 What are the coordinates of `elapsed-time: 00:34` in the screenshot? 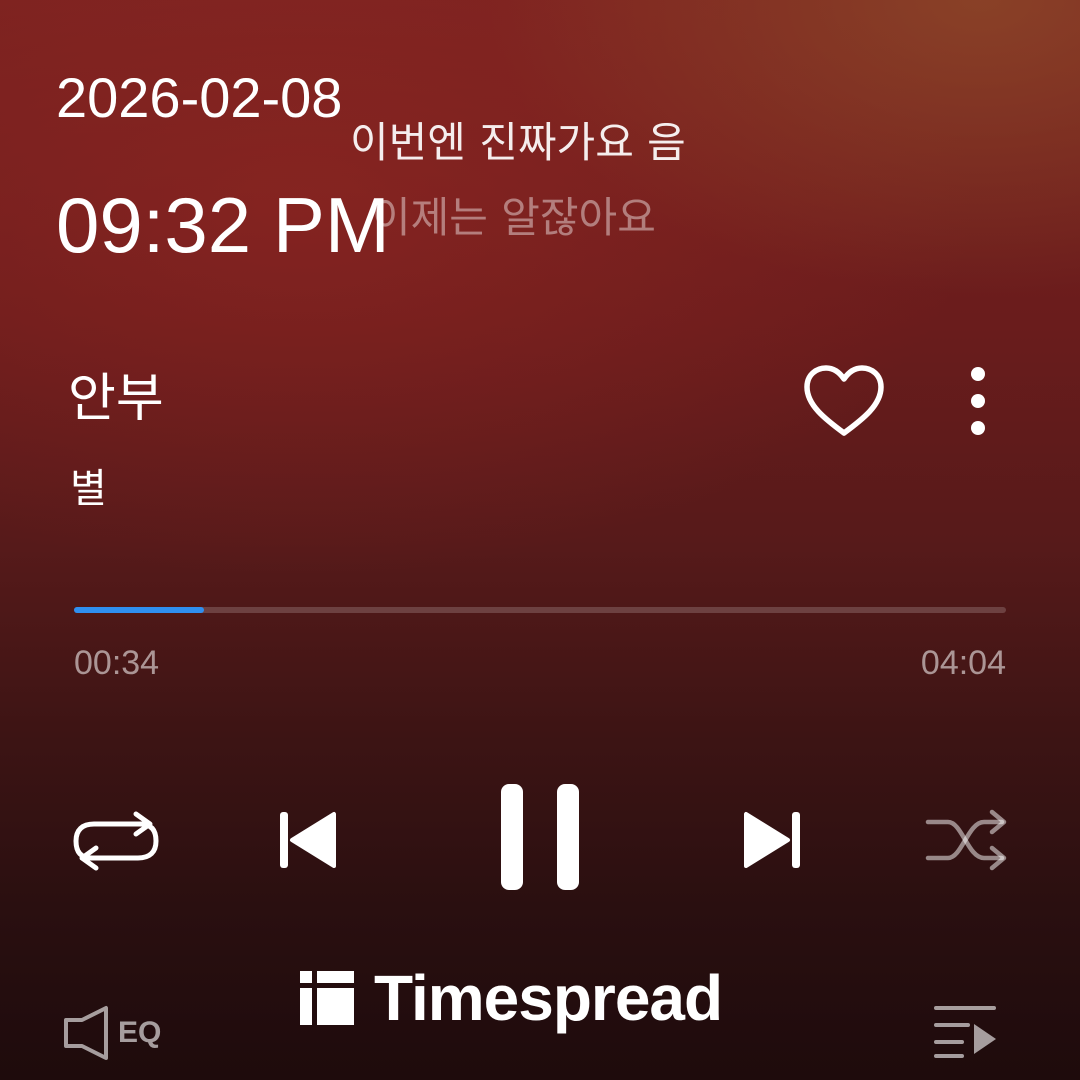 It's located at (117, 663).